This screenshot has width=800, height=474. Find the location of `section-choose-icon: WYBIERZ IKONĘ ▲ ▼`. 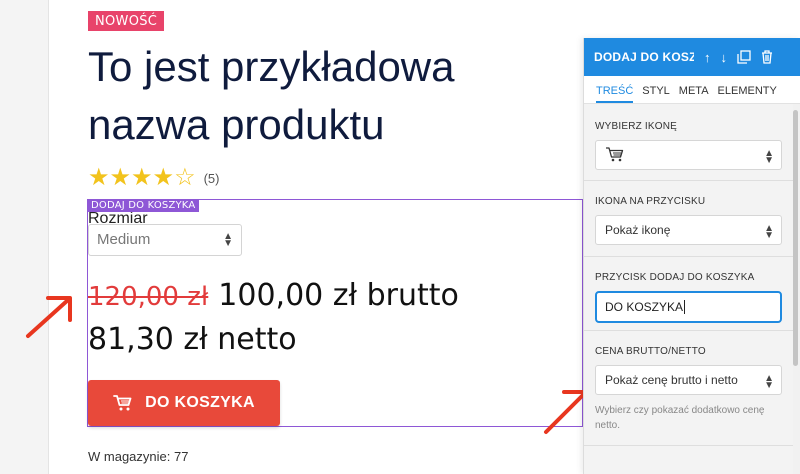

section-choose-icon: WYBIERZ IKONĘ ▲ ▼ is located at coordinates (688, 142).